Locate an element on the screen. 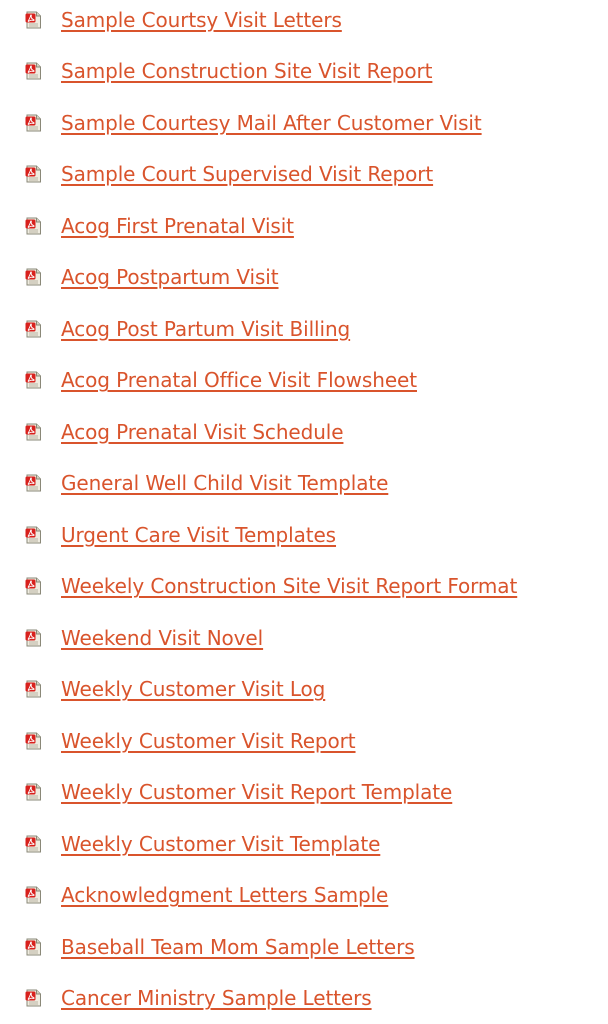  document-link: Sample Construction Site Visit Report is located at coordinates (246, 71).